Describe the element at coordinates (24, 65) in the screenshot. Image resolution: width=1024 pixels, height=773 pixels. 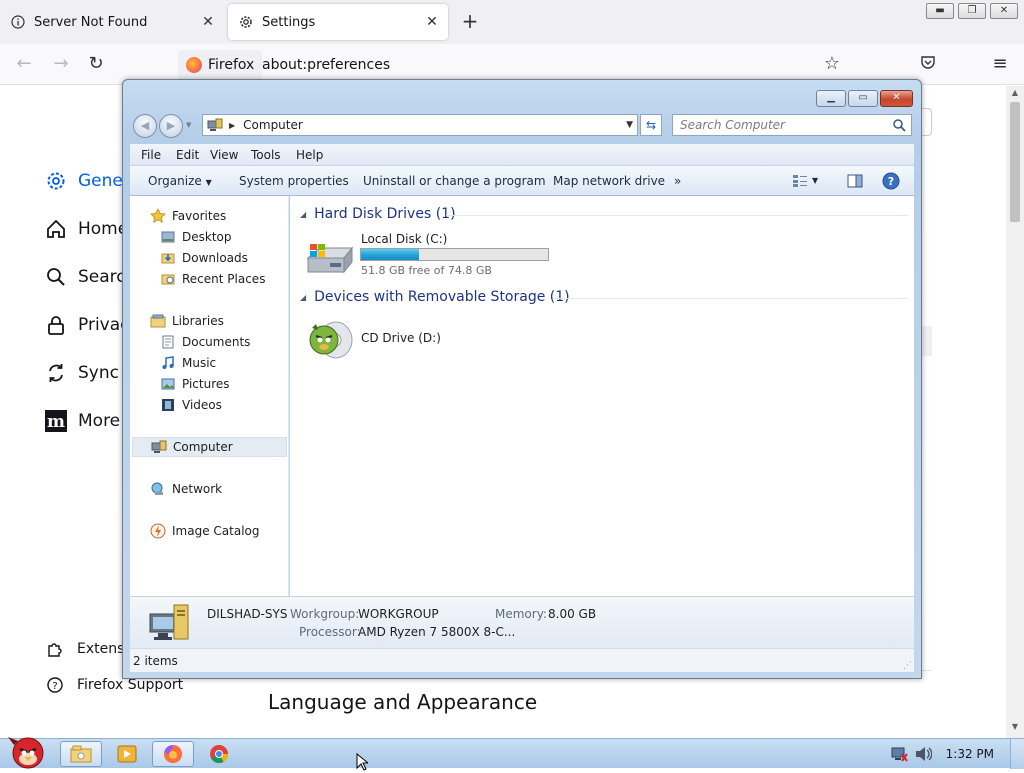
I see `back-arrow-icon: ←` at that location.